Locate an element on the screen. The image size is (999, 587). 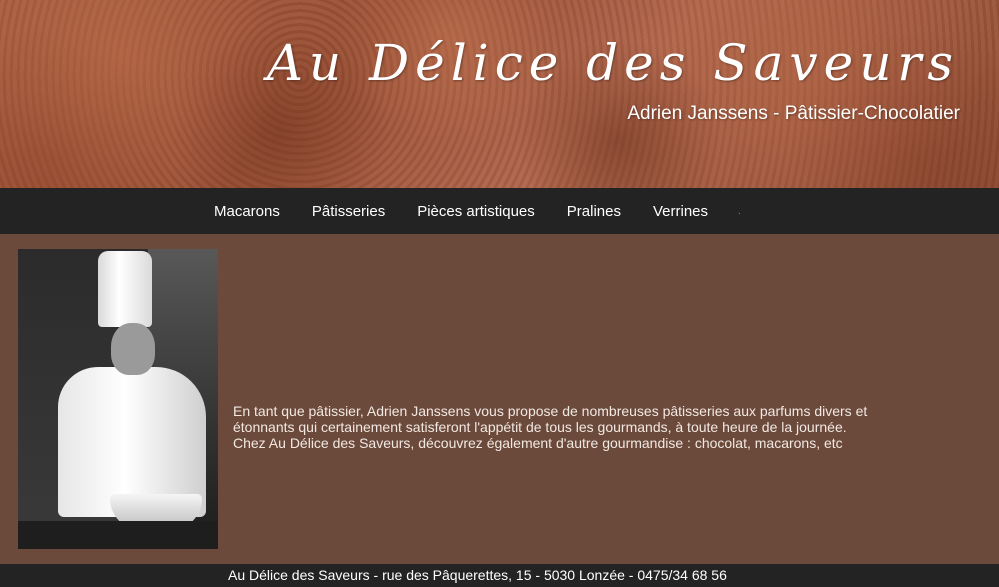
site-subtitle: Adrien Janssens - Pâtissier-Chocolatier is located at coordinates (793, 113).